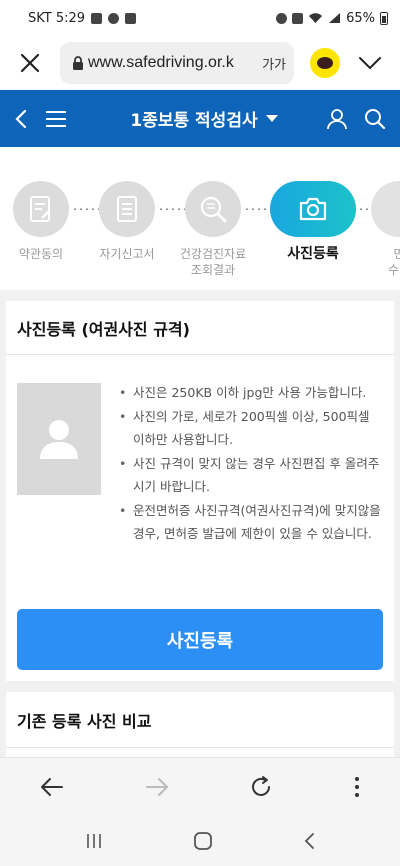  What do you see at coordinates (337, 119) in the screenshot?
I see `user-icon` at bounding box center [337, 119].